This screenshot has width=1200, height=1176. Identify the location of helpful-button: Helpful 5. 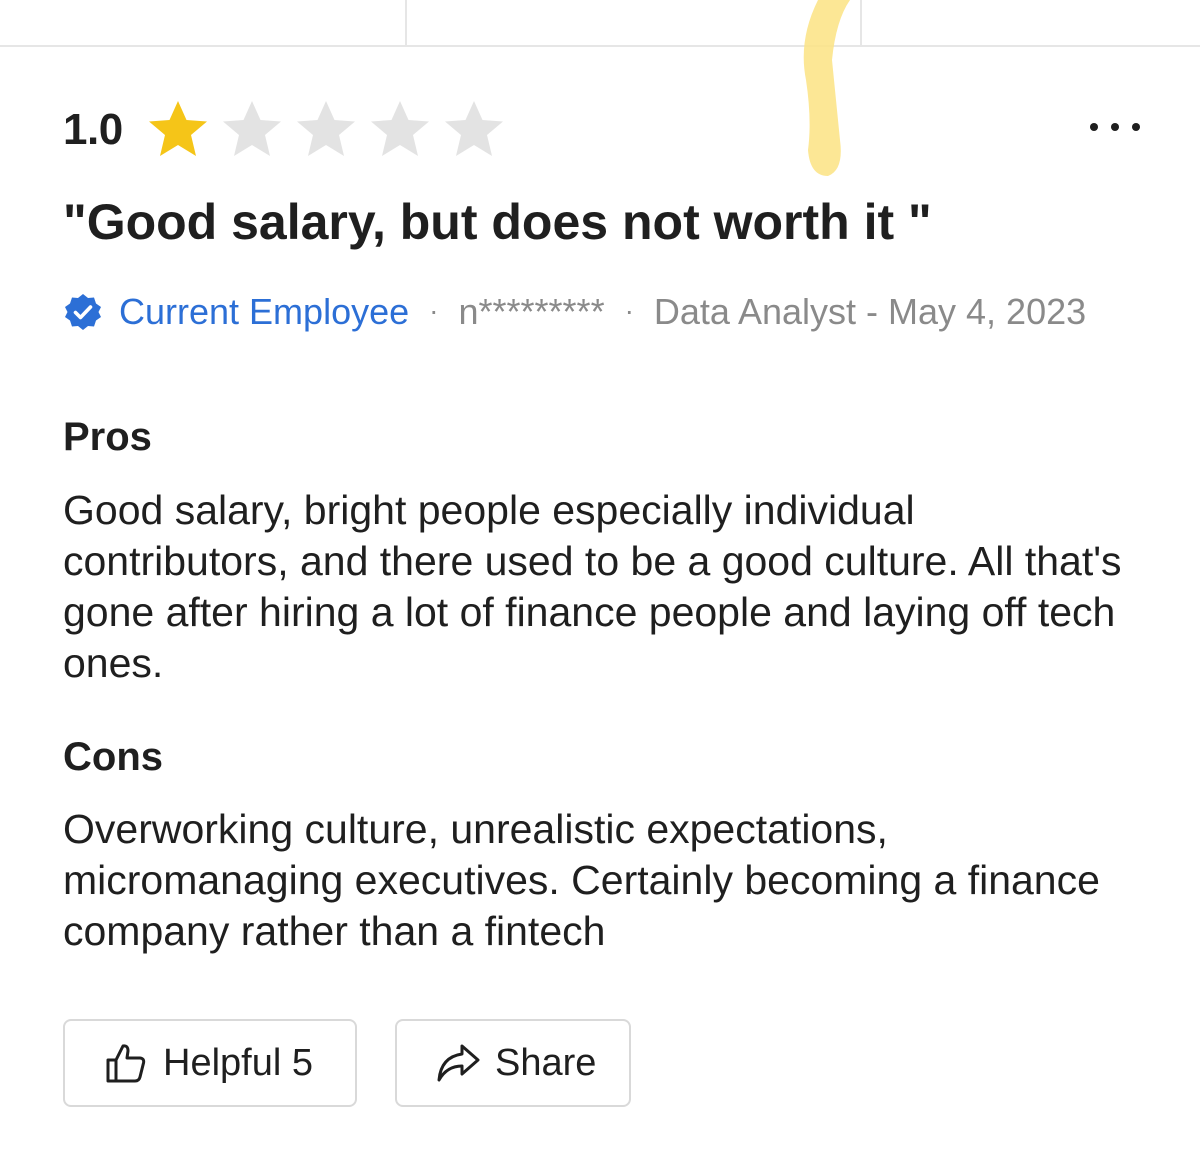
(210, 1063).